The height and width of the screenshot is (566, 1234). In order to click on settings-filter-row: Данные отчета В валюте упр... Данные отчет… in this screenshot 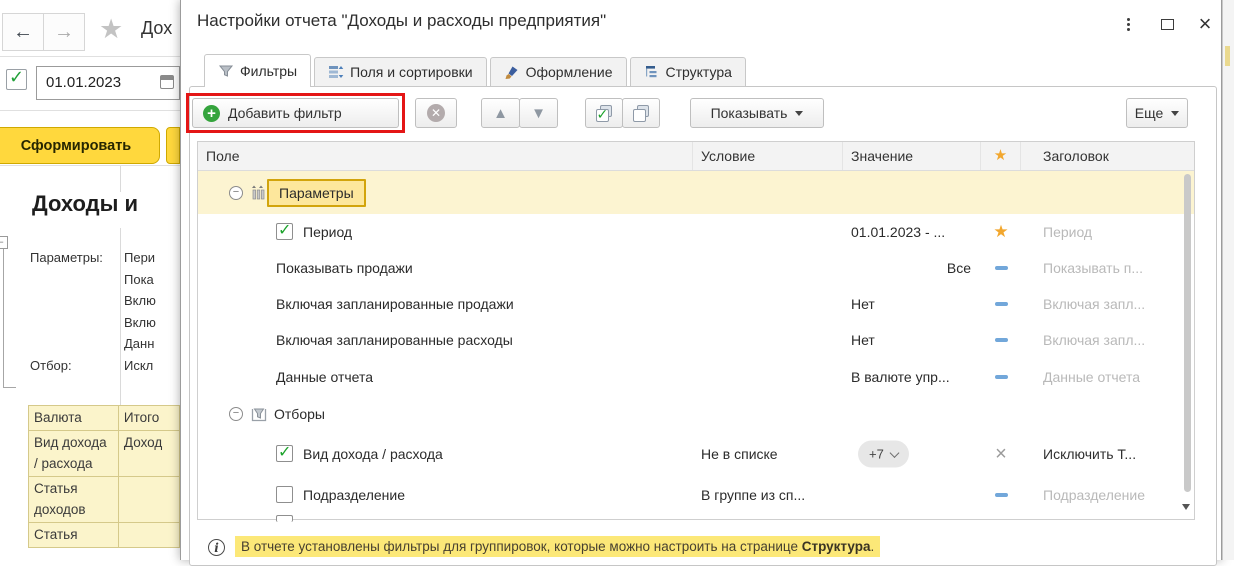, I will do `click(696, 376)`.